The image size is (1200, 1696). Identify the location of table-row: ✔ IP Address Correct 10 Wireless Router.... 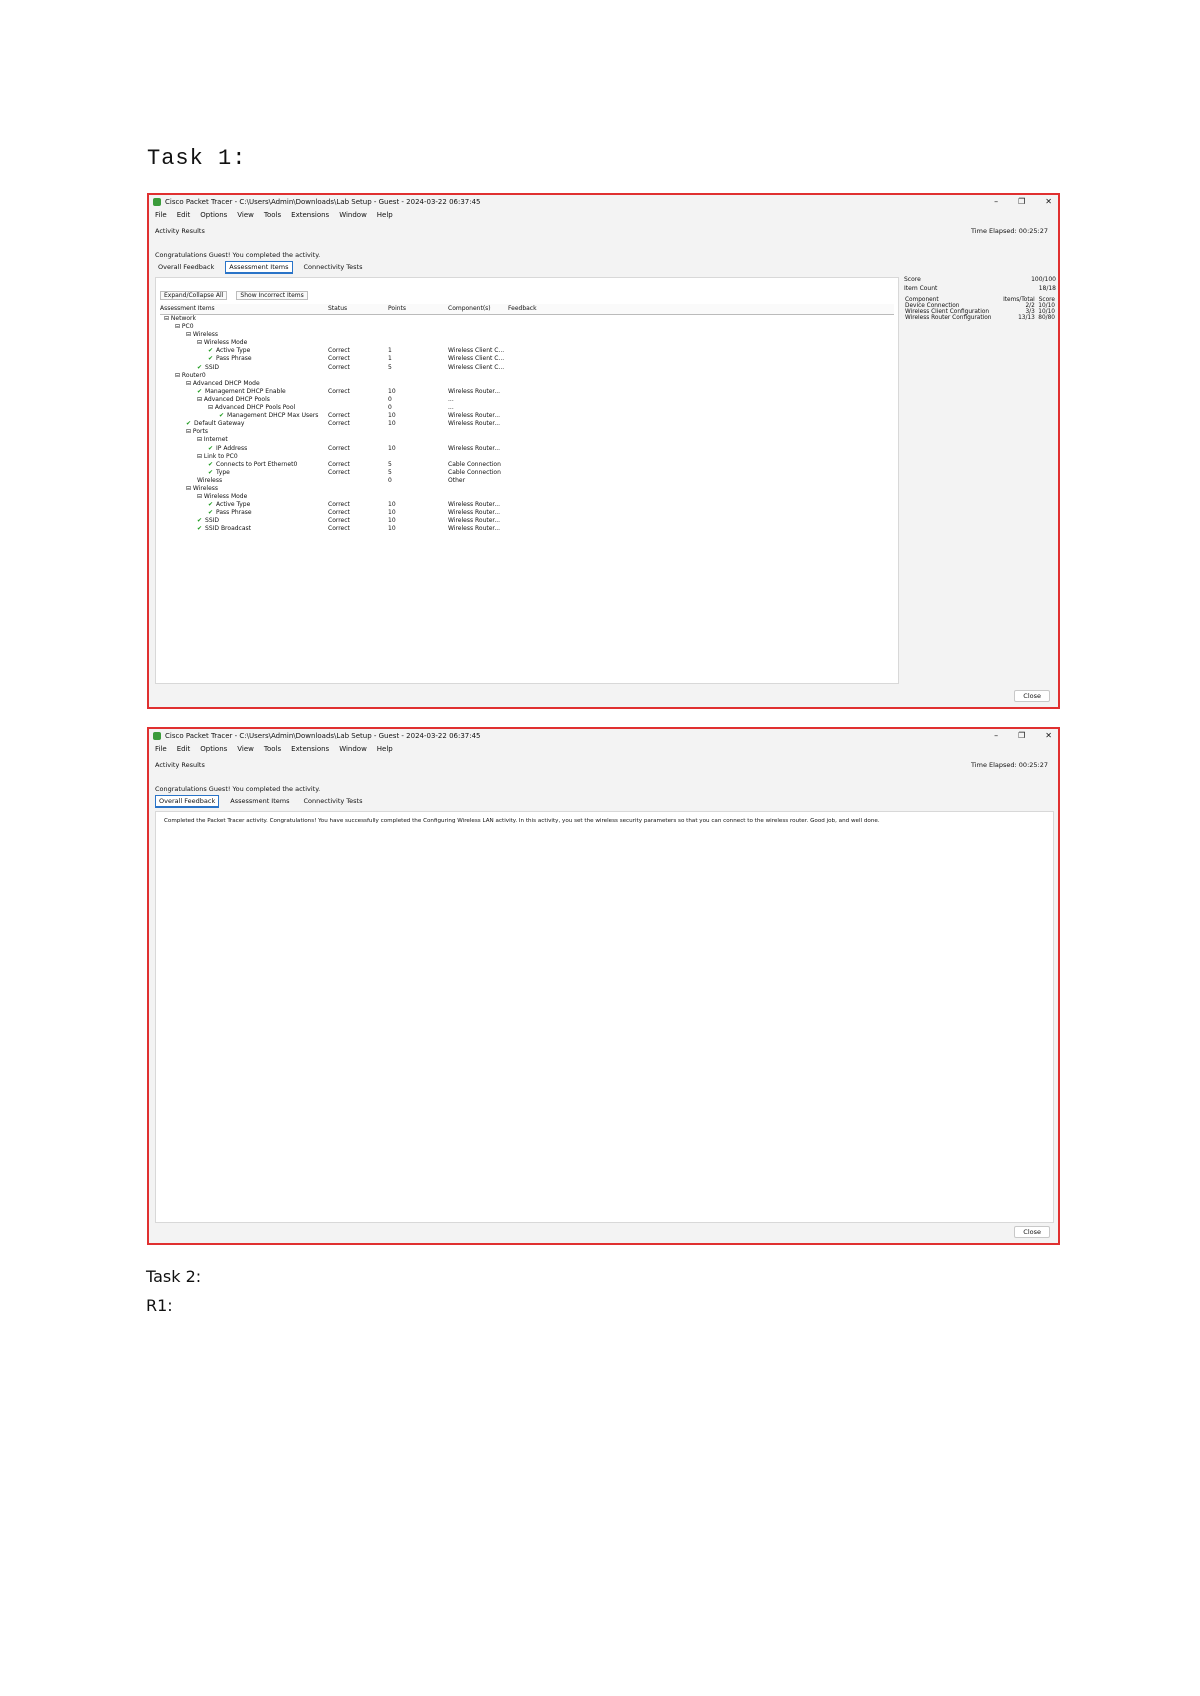
(527, 449).